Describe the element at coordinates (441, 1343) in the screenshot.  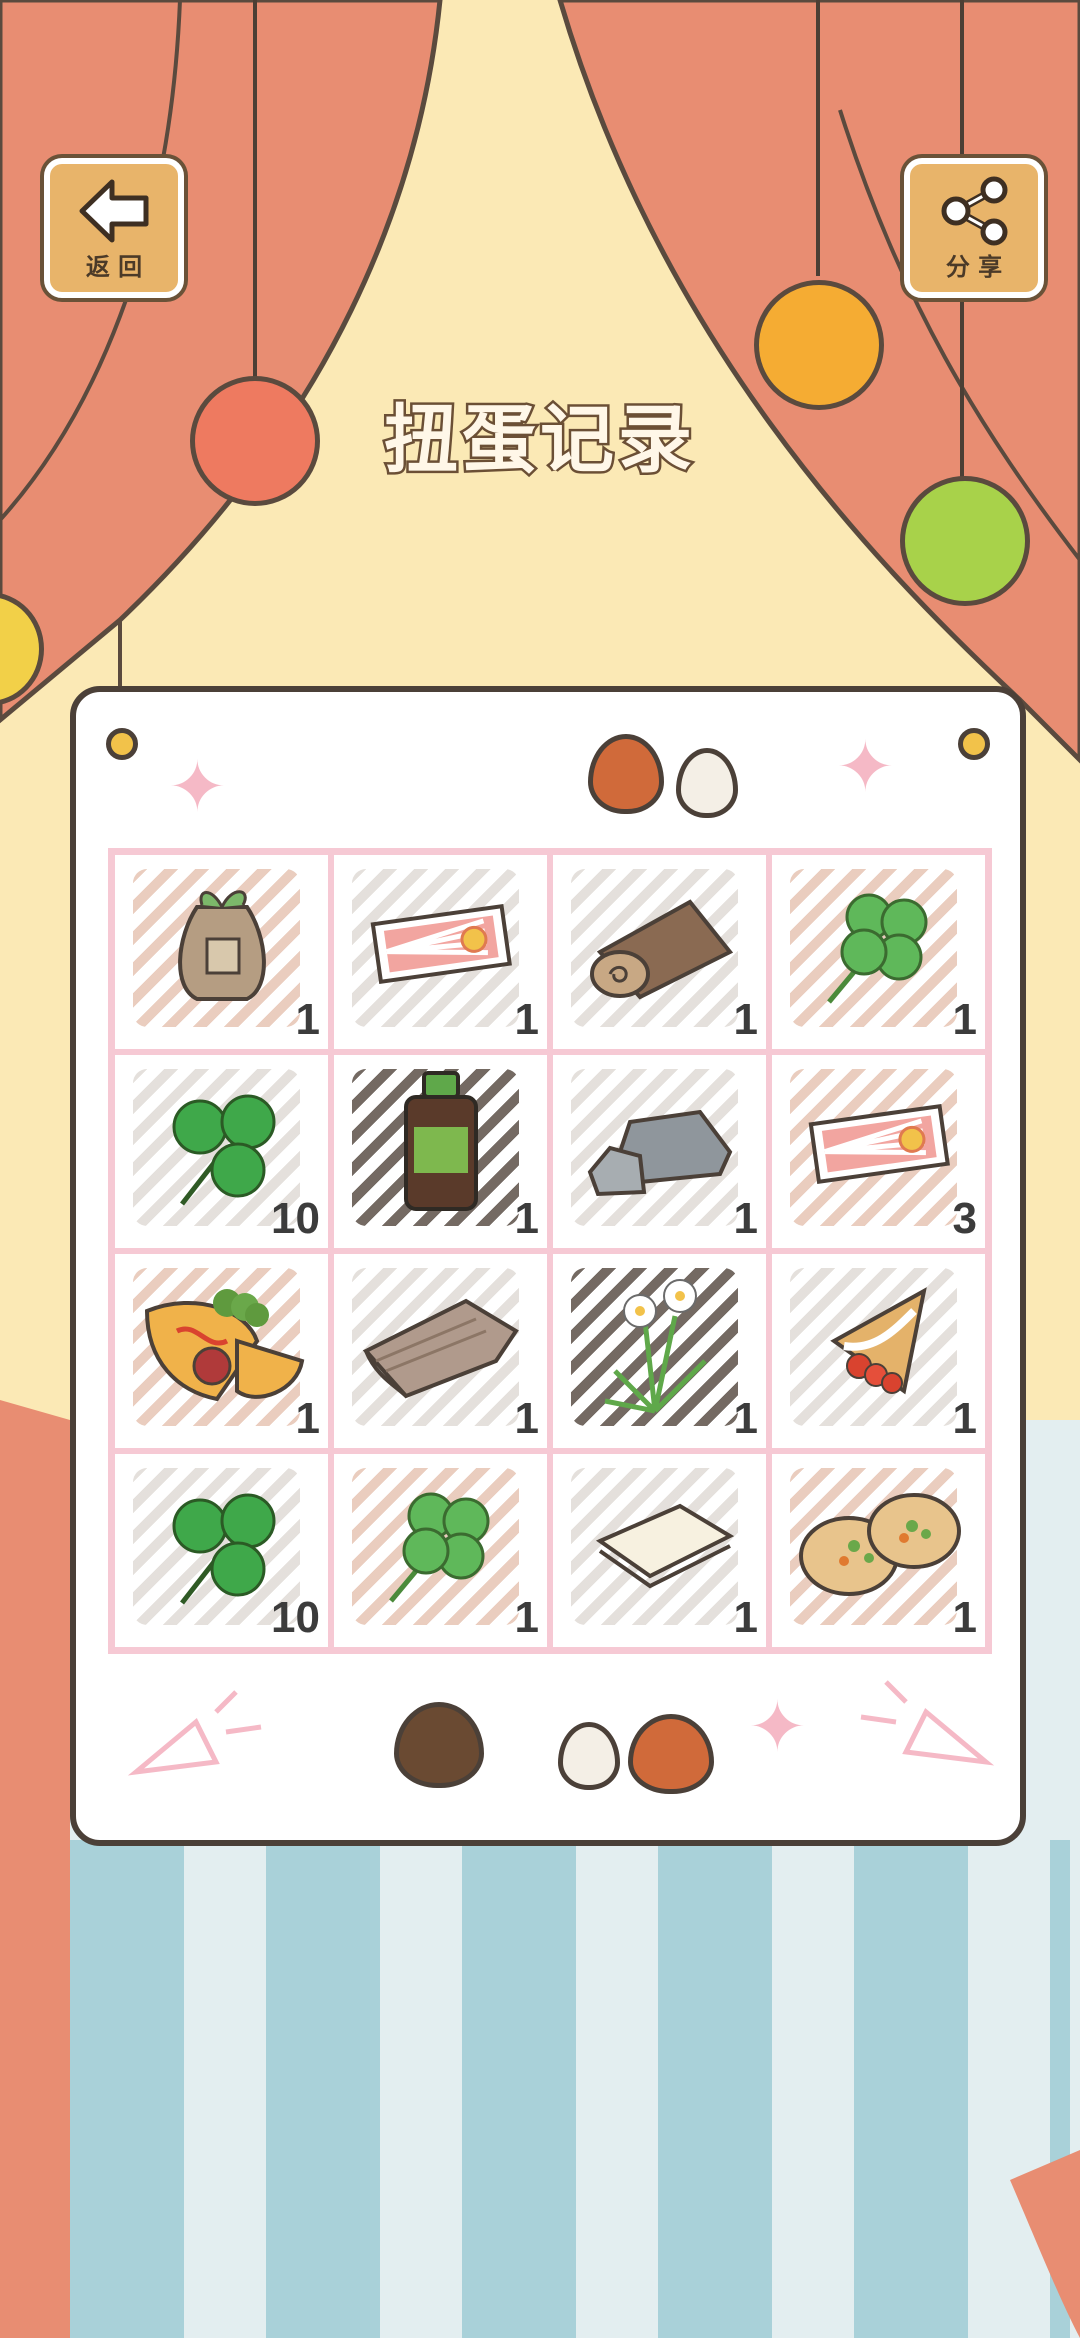
I see `cloth-icon` at that location.